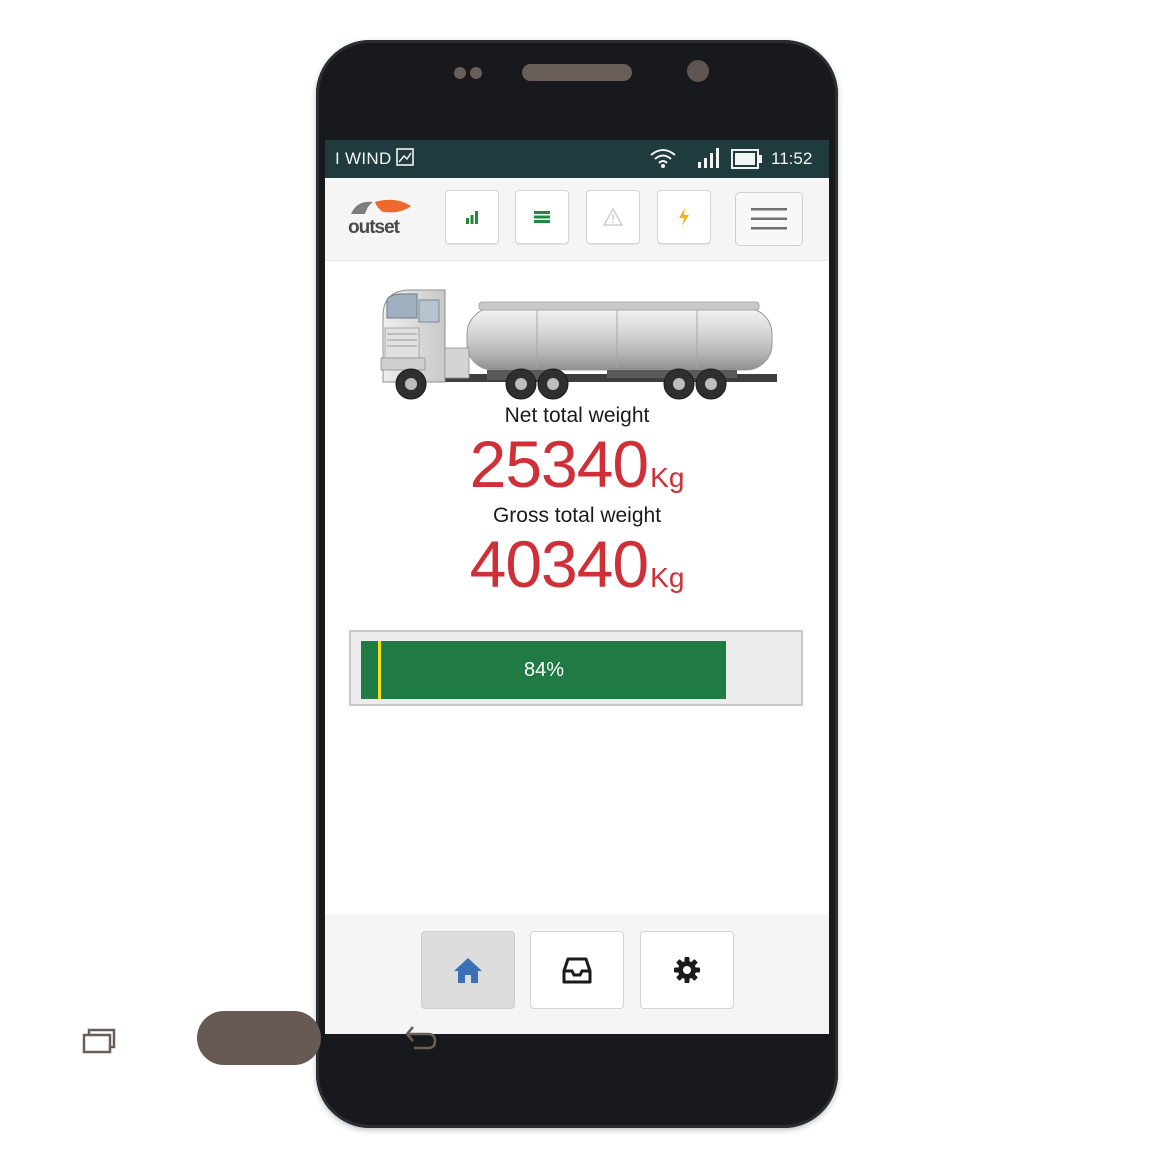 Image resolution: width=1156 pixels, height=1158 pixels. I want to click on warning-button, so click(613, 217).